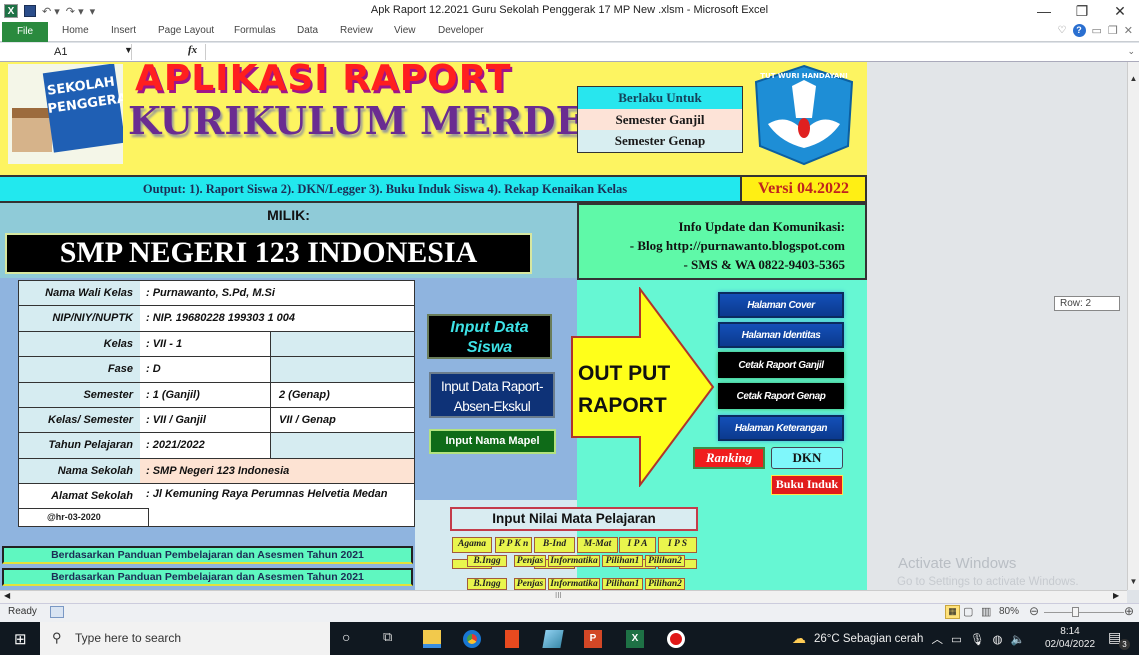 This screenshot has height=655, width=1139. What do you see at coordinates (1133, 326) in the screenshot?
I see `vertical-scrollbar: ▲ ▼` at bounding box center [1133, 326].